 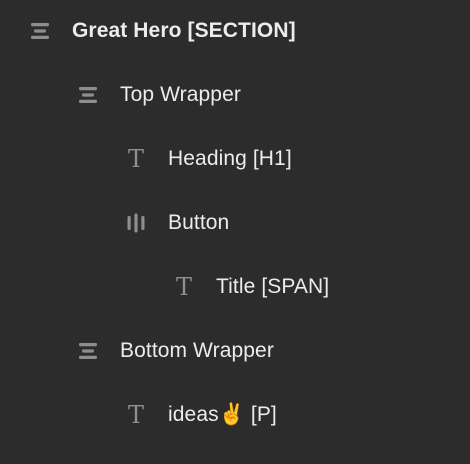 I want to click on tree-item-label: Title [SPAN], so click(x=273, y=286).